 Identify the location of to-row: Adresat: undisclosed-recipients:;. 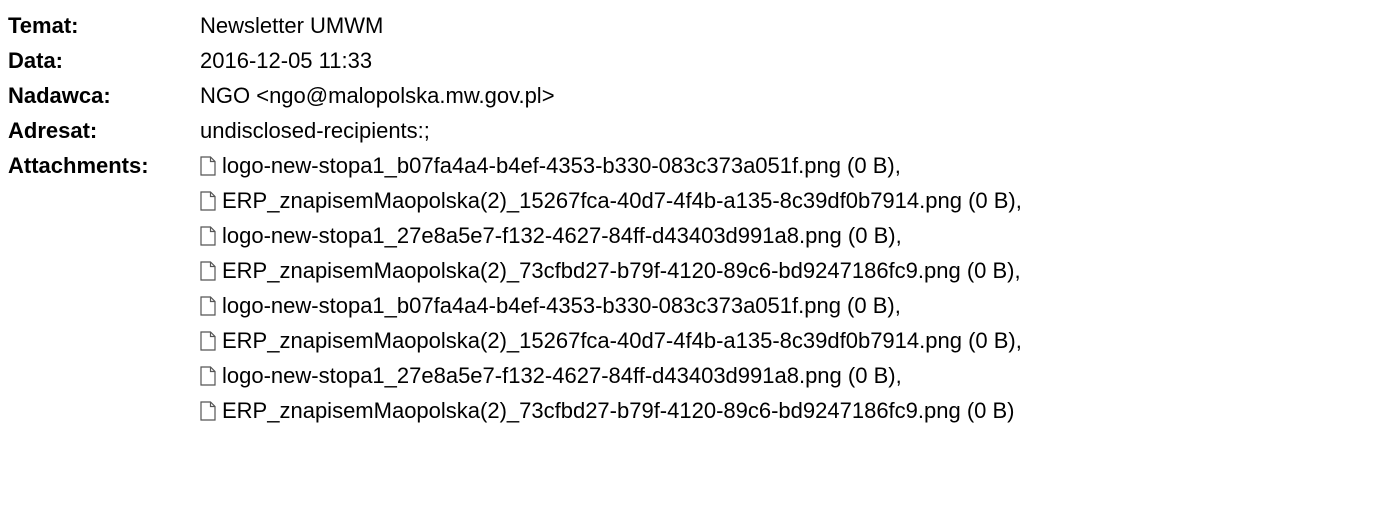
(690, 130).